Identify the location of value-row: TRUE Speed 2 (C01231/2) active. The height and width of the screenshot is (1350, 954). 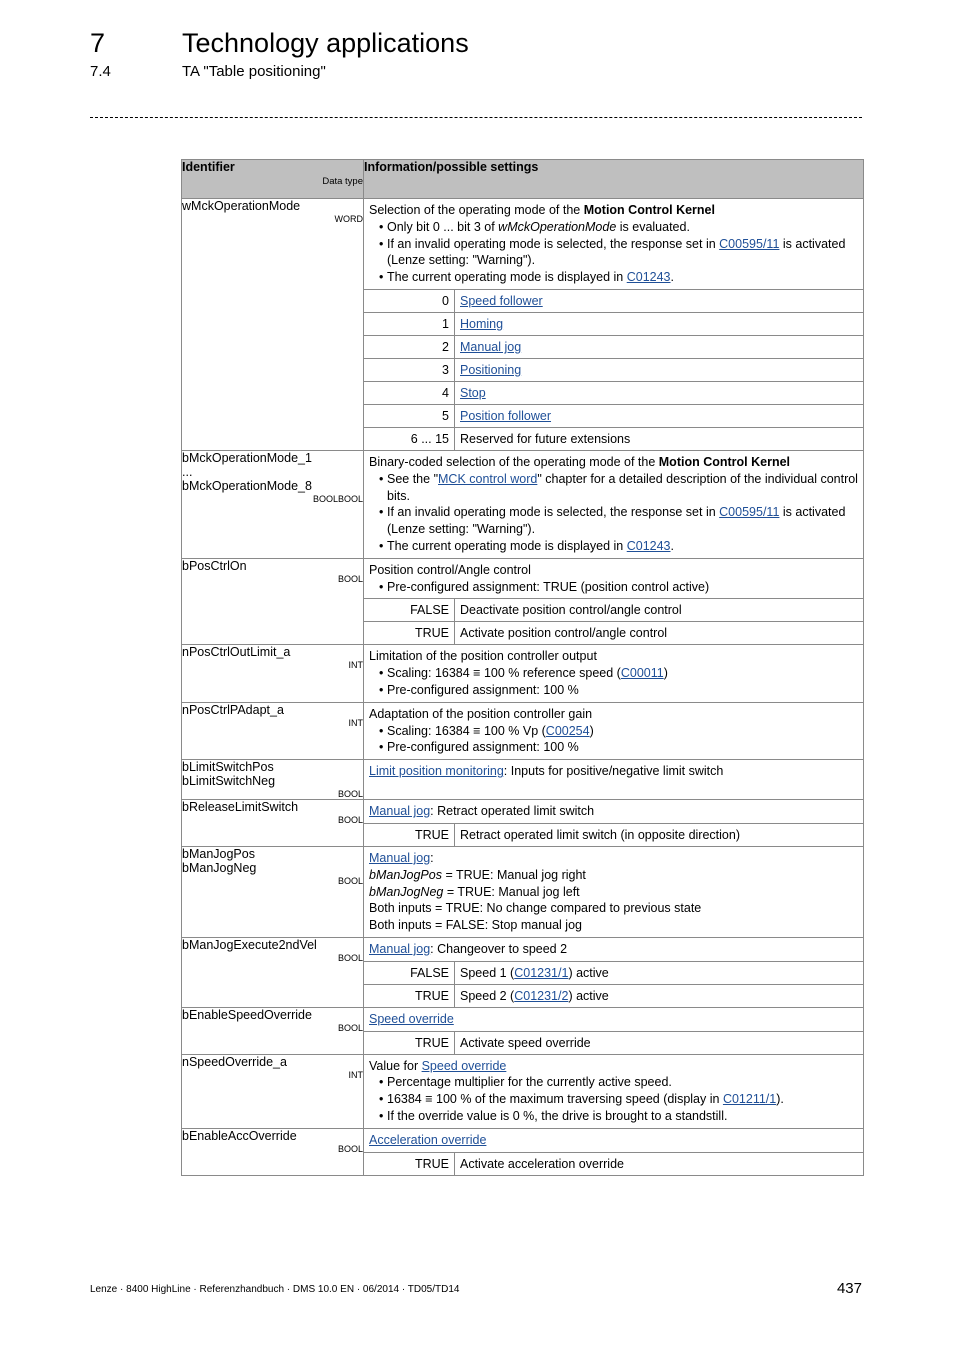
(613, 995).